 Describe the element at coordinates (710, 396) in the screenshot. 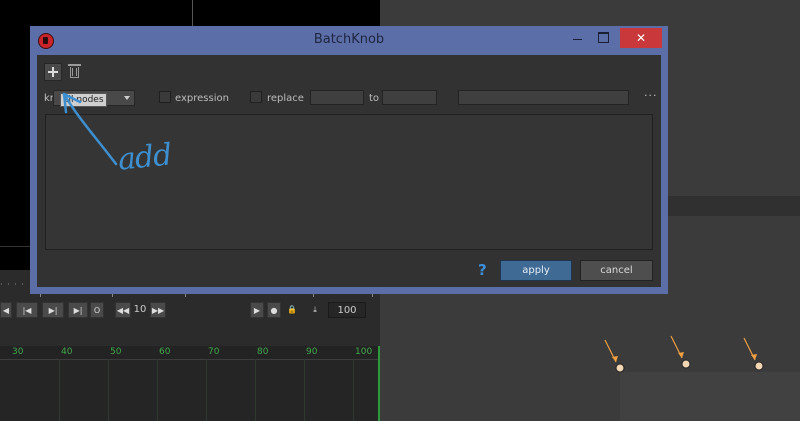

I see `node-graph-shade` at that location.